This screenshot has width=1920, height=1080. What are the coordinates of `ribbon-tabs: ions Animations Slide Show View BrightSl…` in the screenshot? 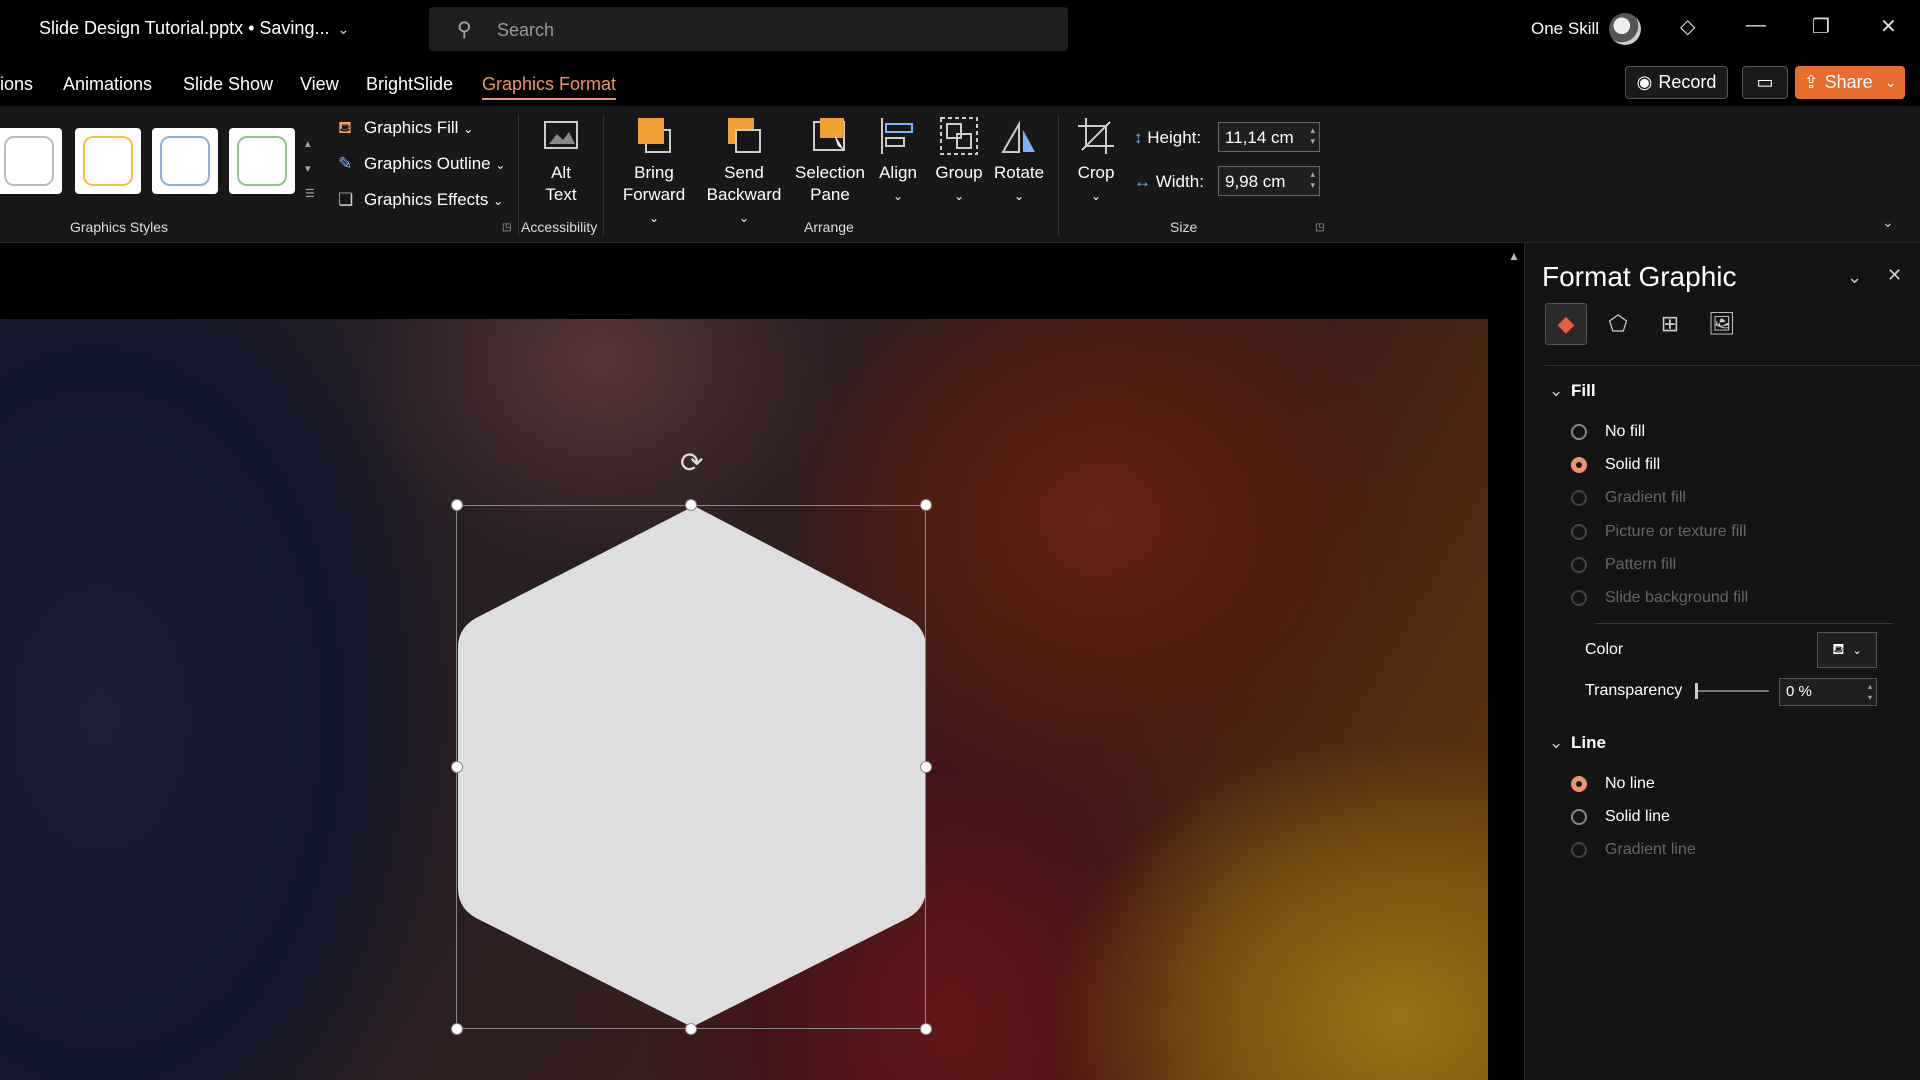 It's located at (960, 82).